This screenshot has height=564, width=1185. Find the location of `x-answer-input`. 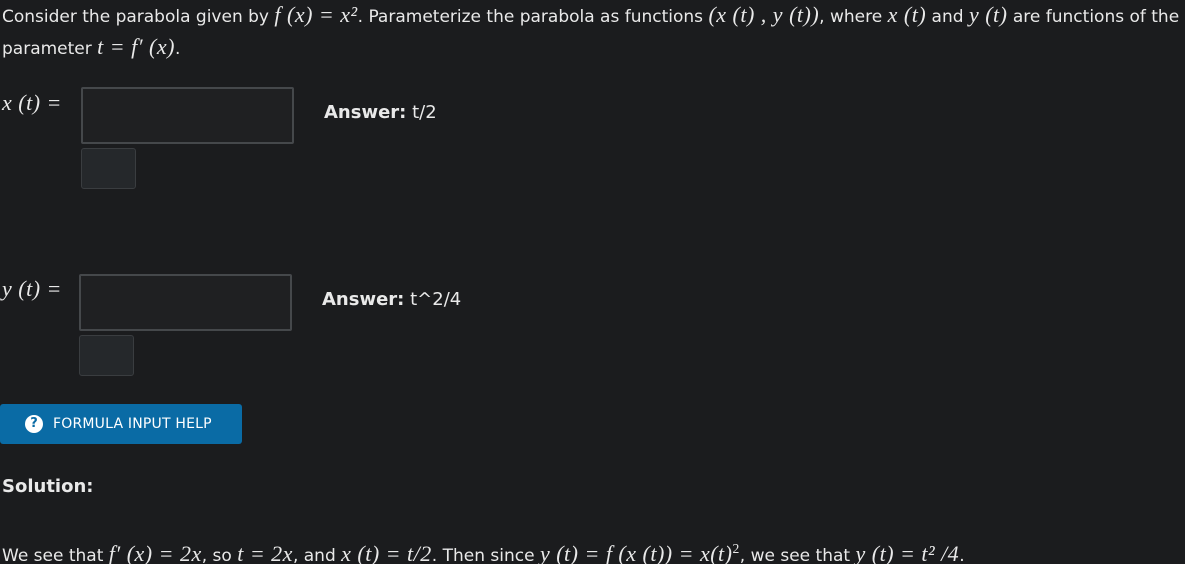

x-answer-input is located at coordinates (187, 115).